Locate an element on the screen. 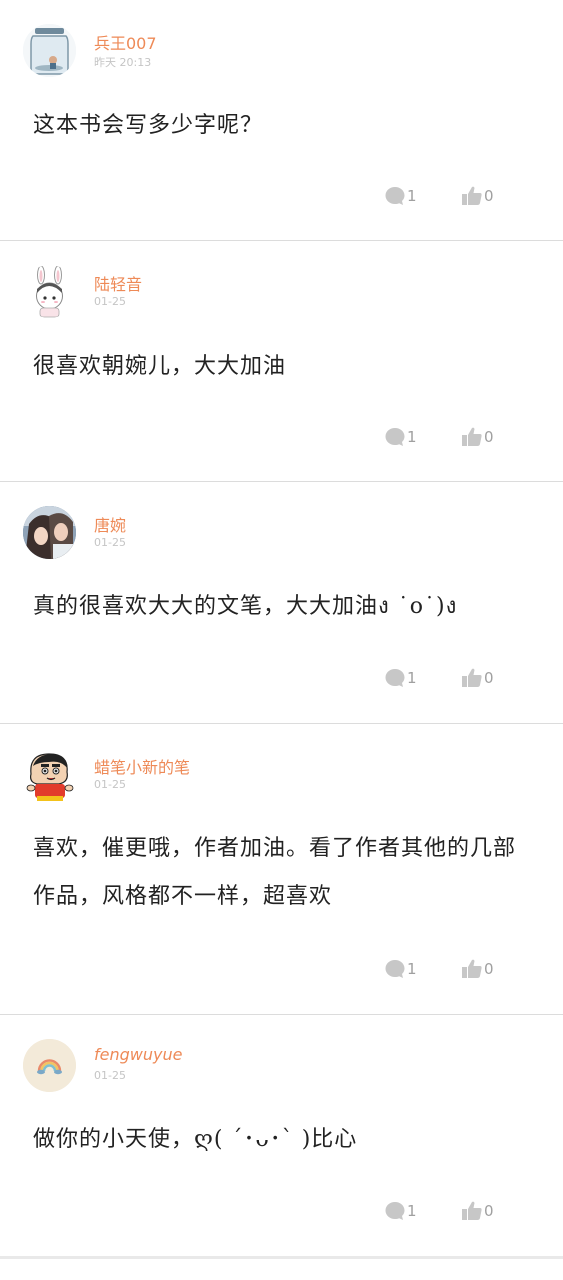 The width and height of the screenshot is (563, 1280). username: 陆轻音 is located at coordinates (118, 283).